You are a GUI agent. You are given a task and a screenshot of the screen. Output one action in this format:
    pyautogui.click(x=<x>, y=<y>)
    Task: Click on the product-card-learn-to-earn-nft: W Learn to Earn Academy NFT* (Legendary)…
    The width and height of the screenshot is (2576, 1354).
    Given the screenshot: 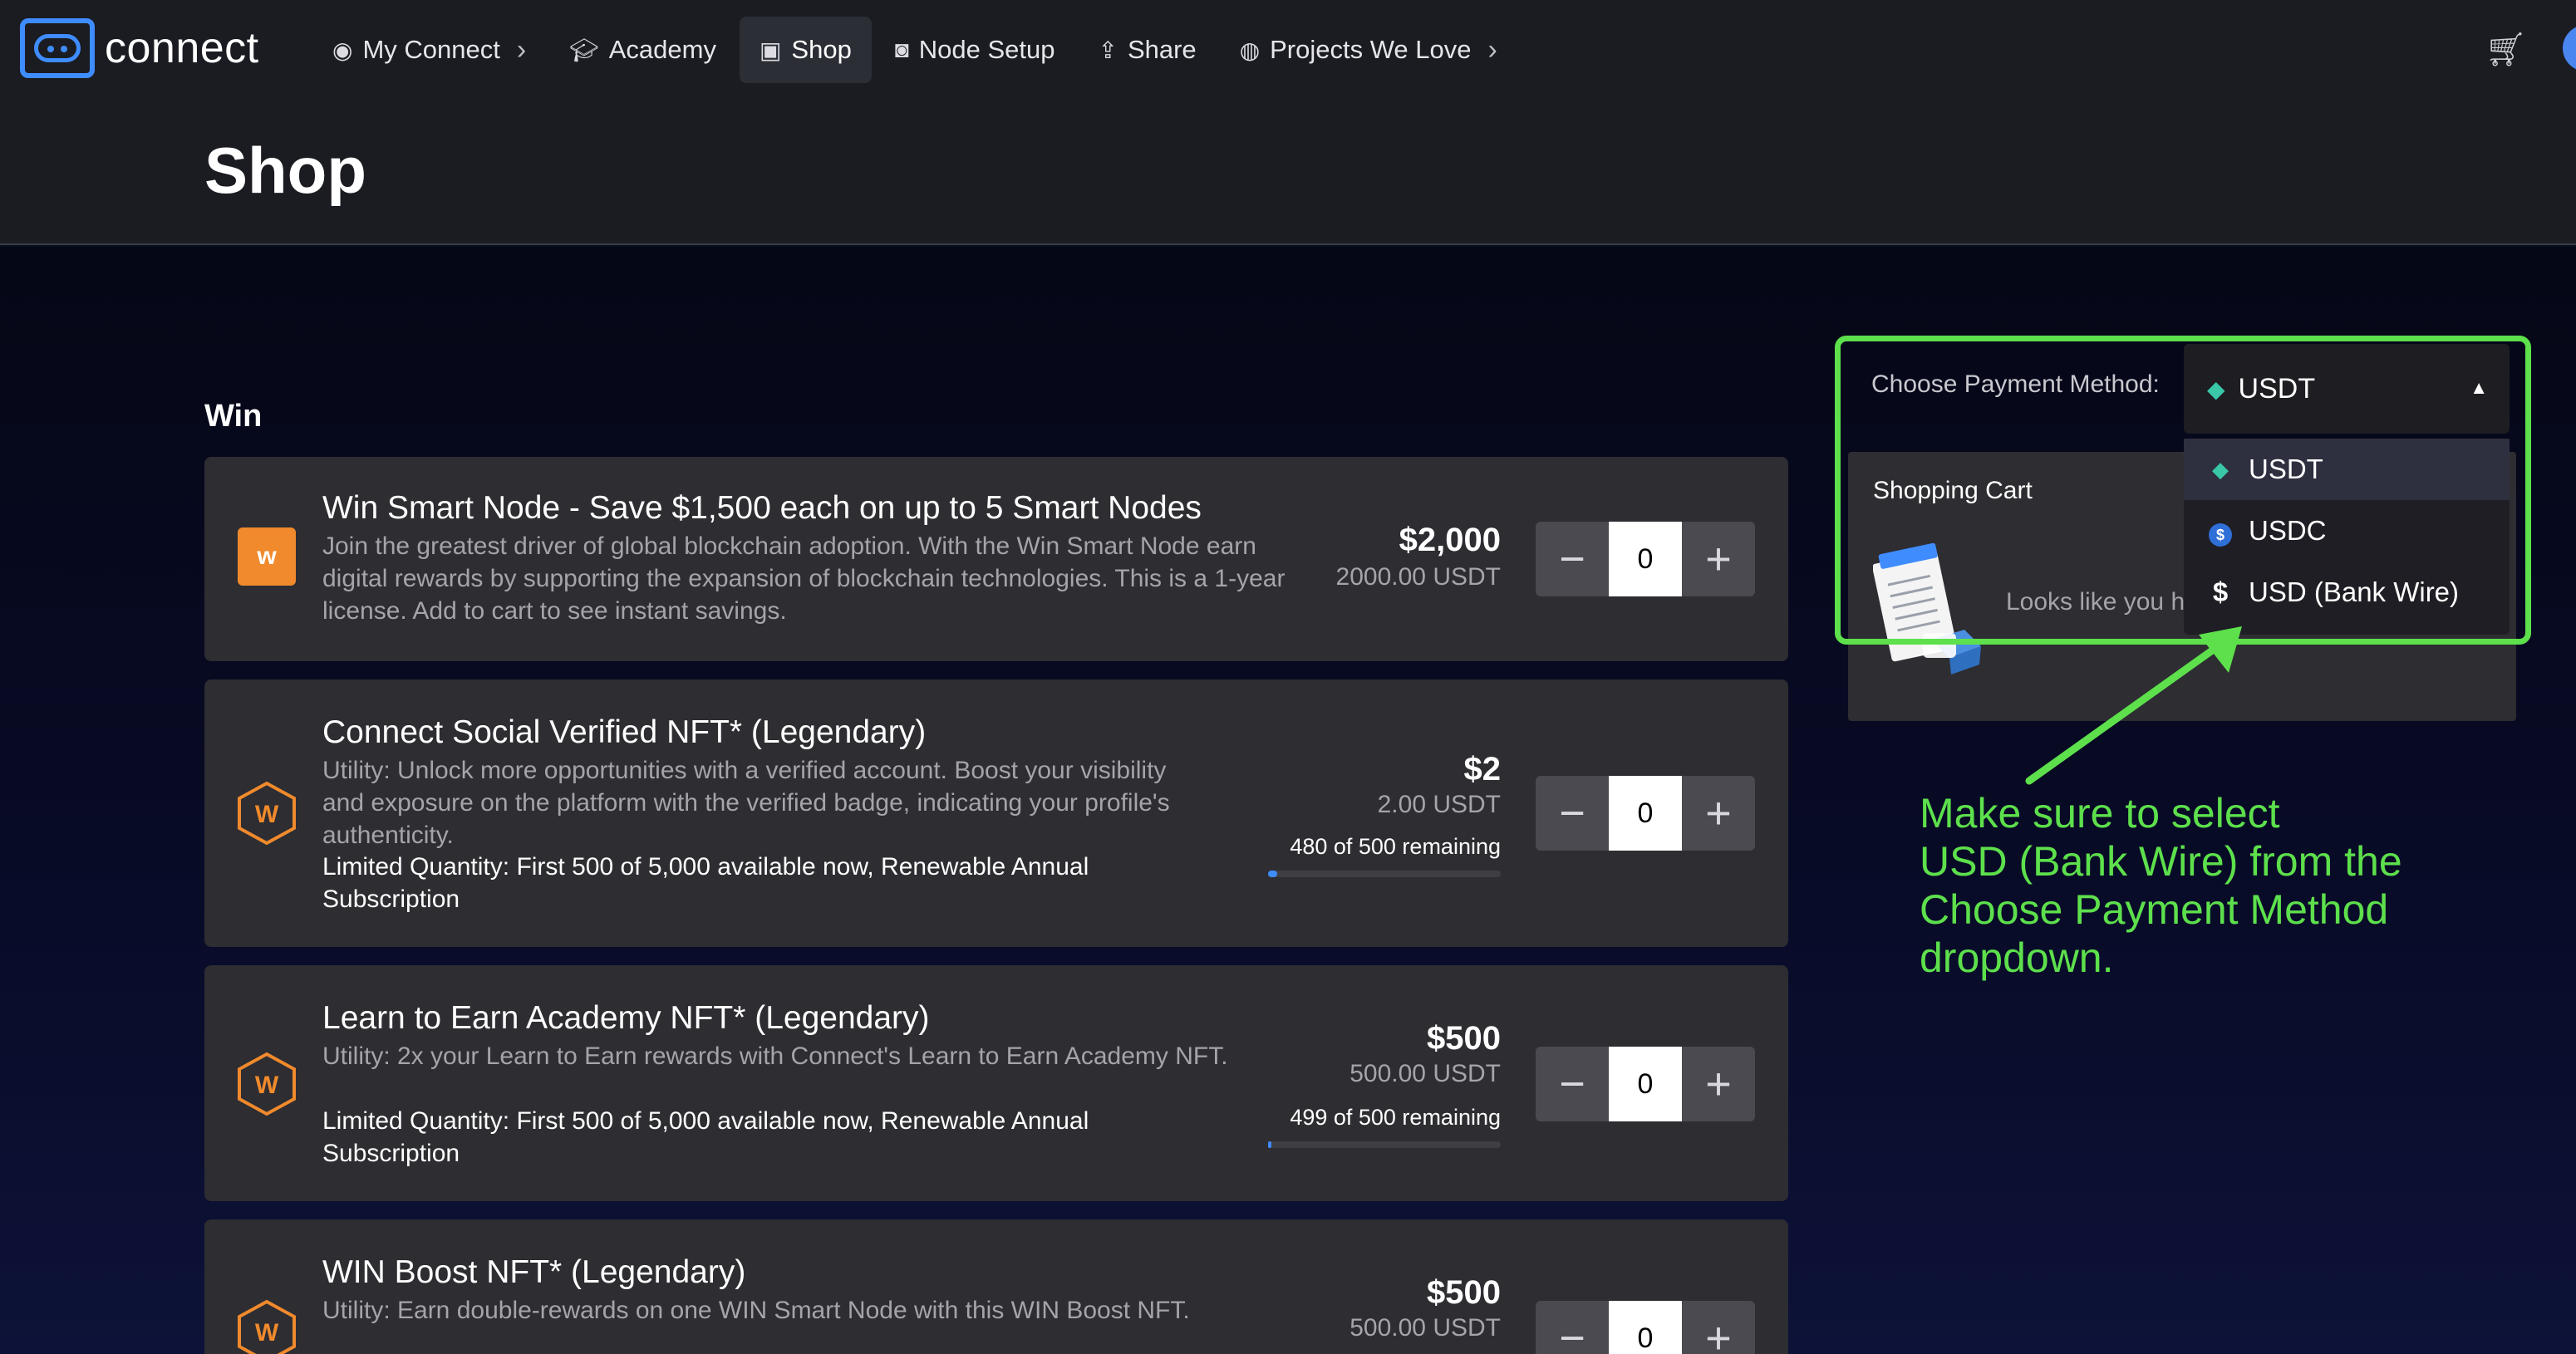 What is the action you would take?
    pyautogui.click(x=996, y=1083)
    